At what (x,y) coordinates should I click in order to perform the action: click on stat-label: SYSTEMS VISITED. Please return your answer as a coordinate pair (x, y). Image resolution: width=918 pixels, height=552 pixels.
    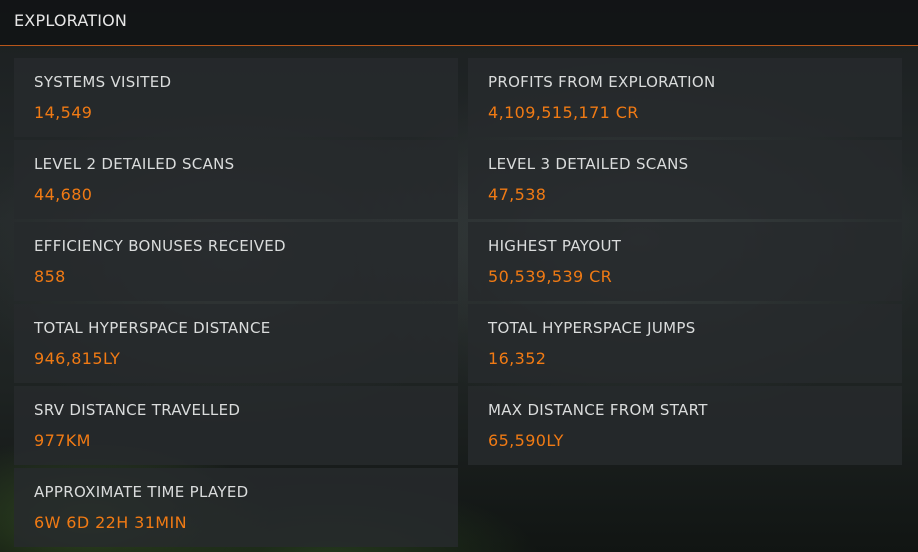
    Looking at the image, I should click on (103, 82).